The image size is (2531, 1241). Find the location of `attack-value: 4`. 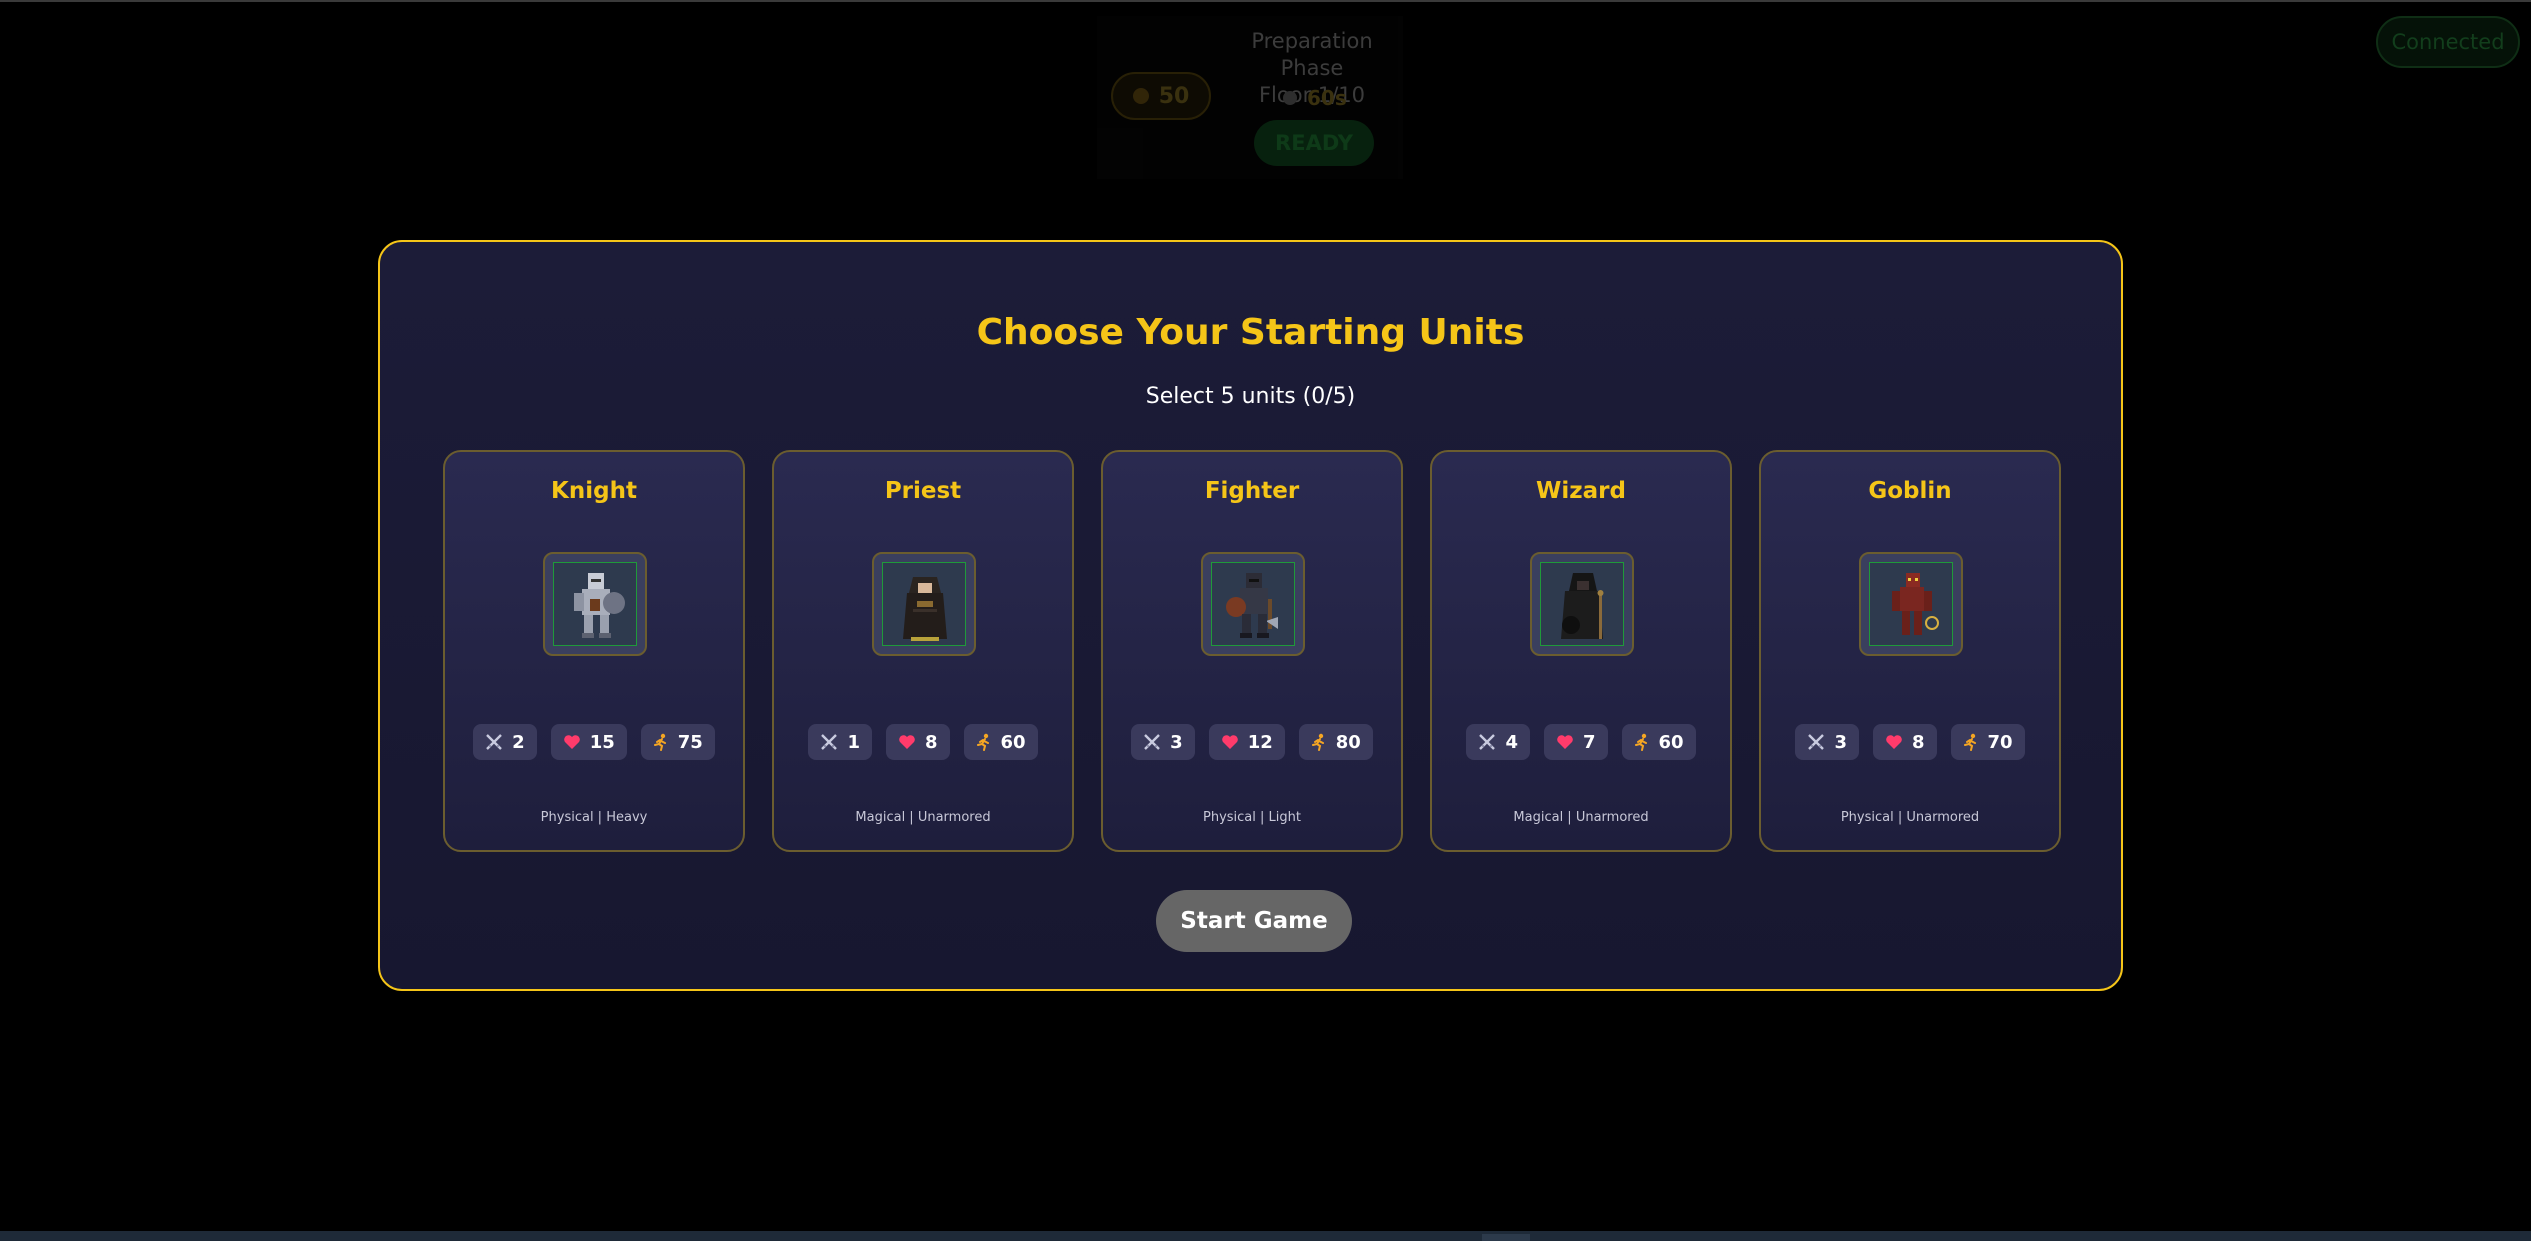

attack-value: 4 is located at coordinates (1511, 742).